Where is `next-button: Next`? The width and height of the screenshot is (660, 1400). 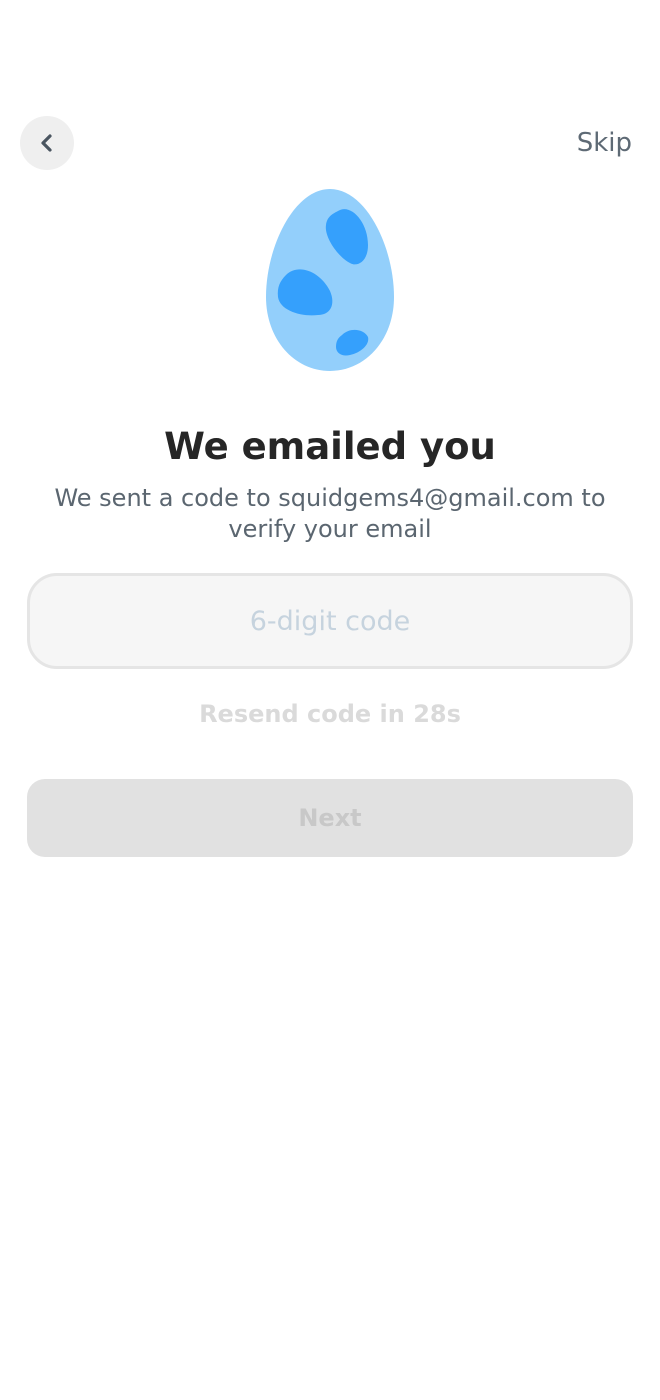 next-button: Next is located at coordinates (330, 818).